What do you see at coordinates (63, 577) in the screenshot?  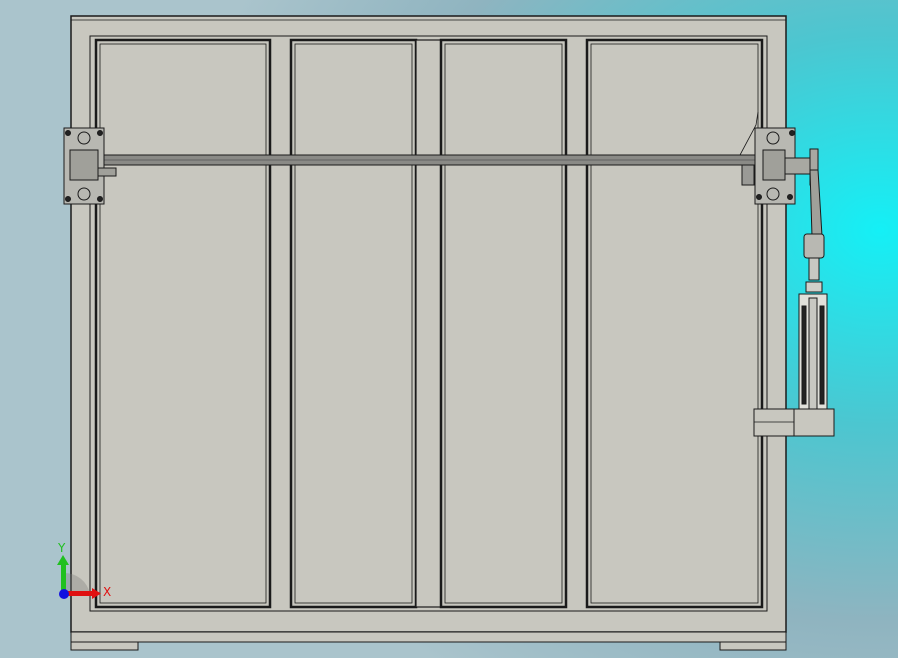 I see `y-axis-arrow` at bounding box center [63, 577].